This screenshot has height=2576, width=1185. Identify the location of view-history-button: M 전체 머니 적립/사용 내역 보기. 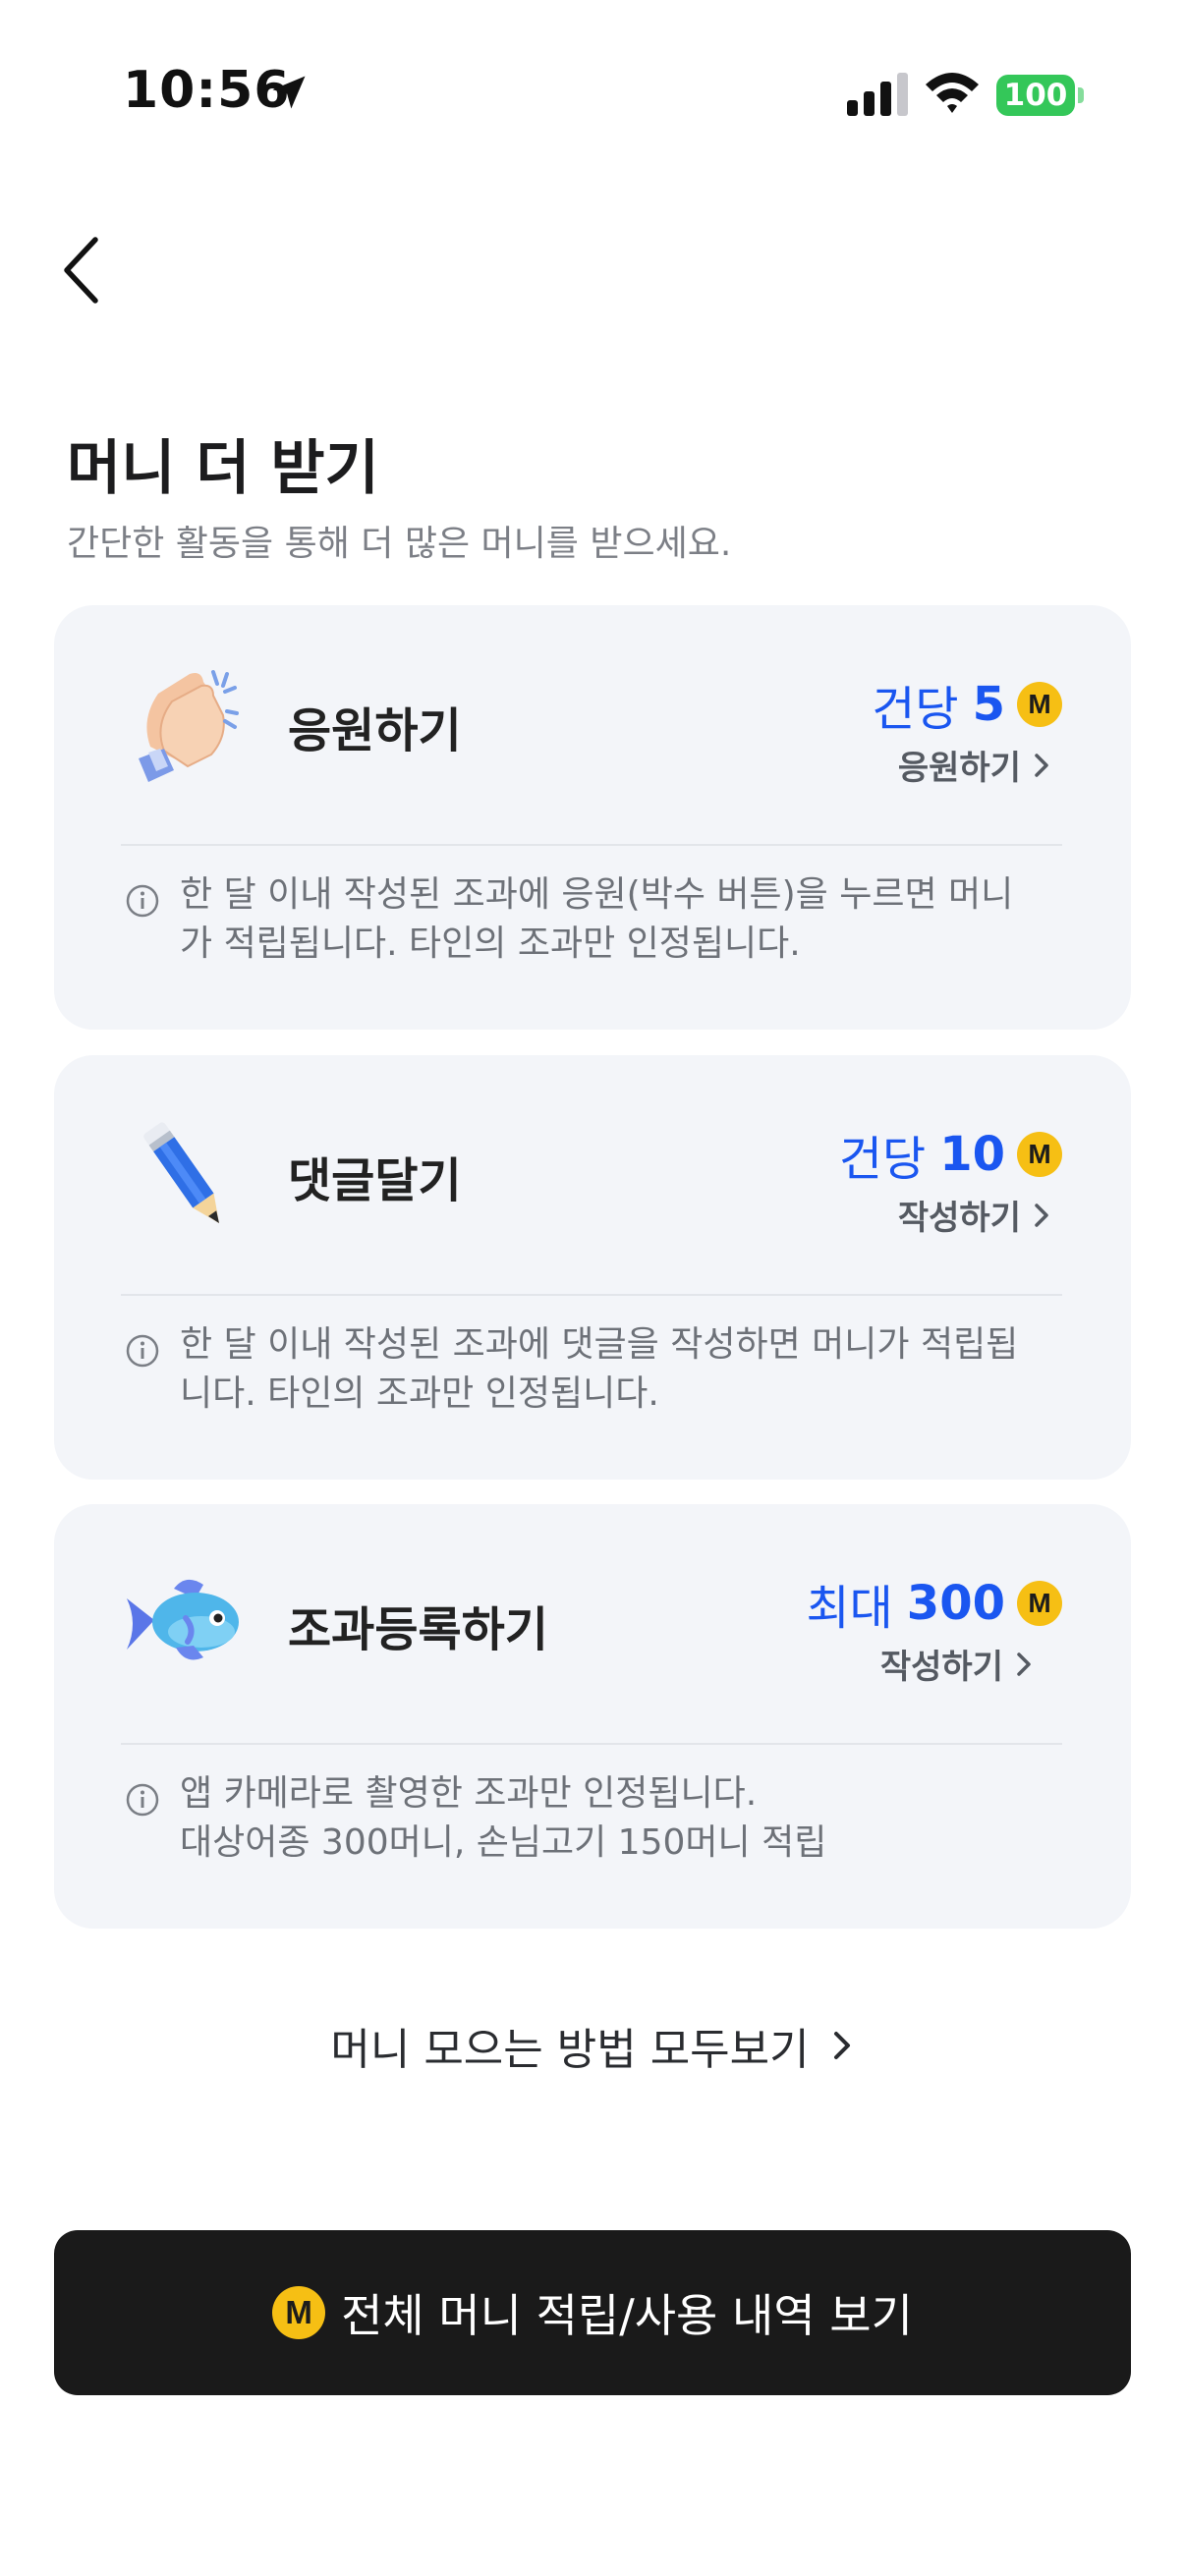
(592, 2312).